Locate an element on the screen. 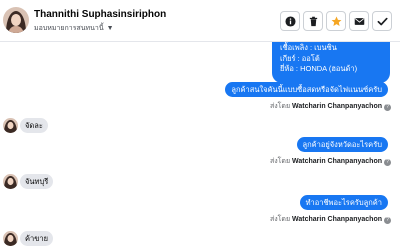  assign-conversation-label: มอบหมายการสนทนานี้ is located at coordinates (69, 28).